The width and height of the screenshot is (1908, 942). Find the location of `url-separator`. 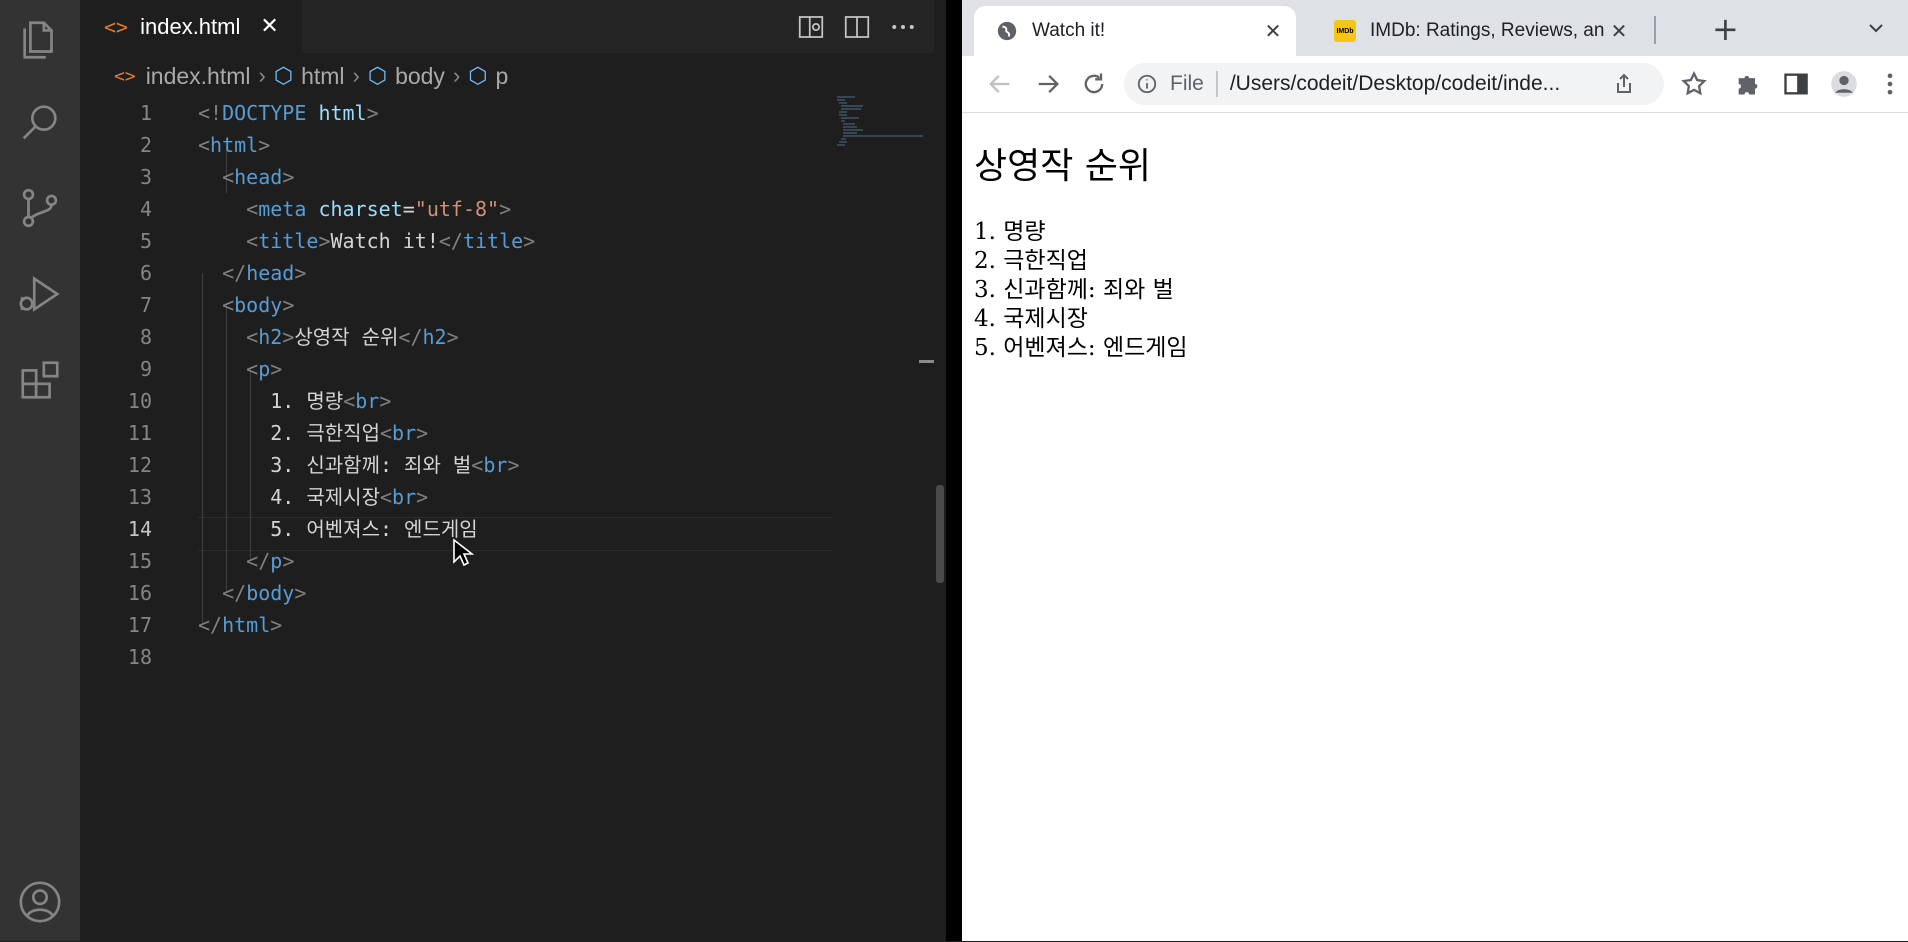

url-separator is located at coordinates (1216, 84).